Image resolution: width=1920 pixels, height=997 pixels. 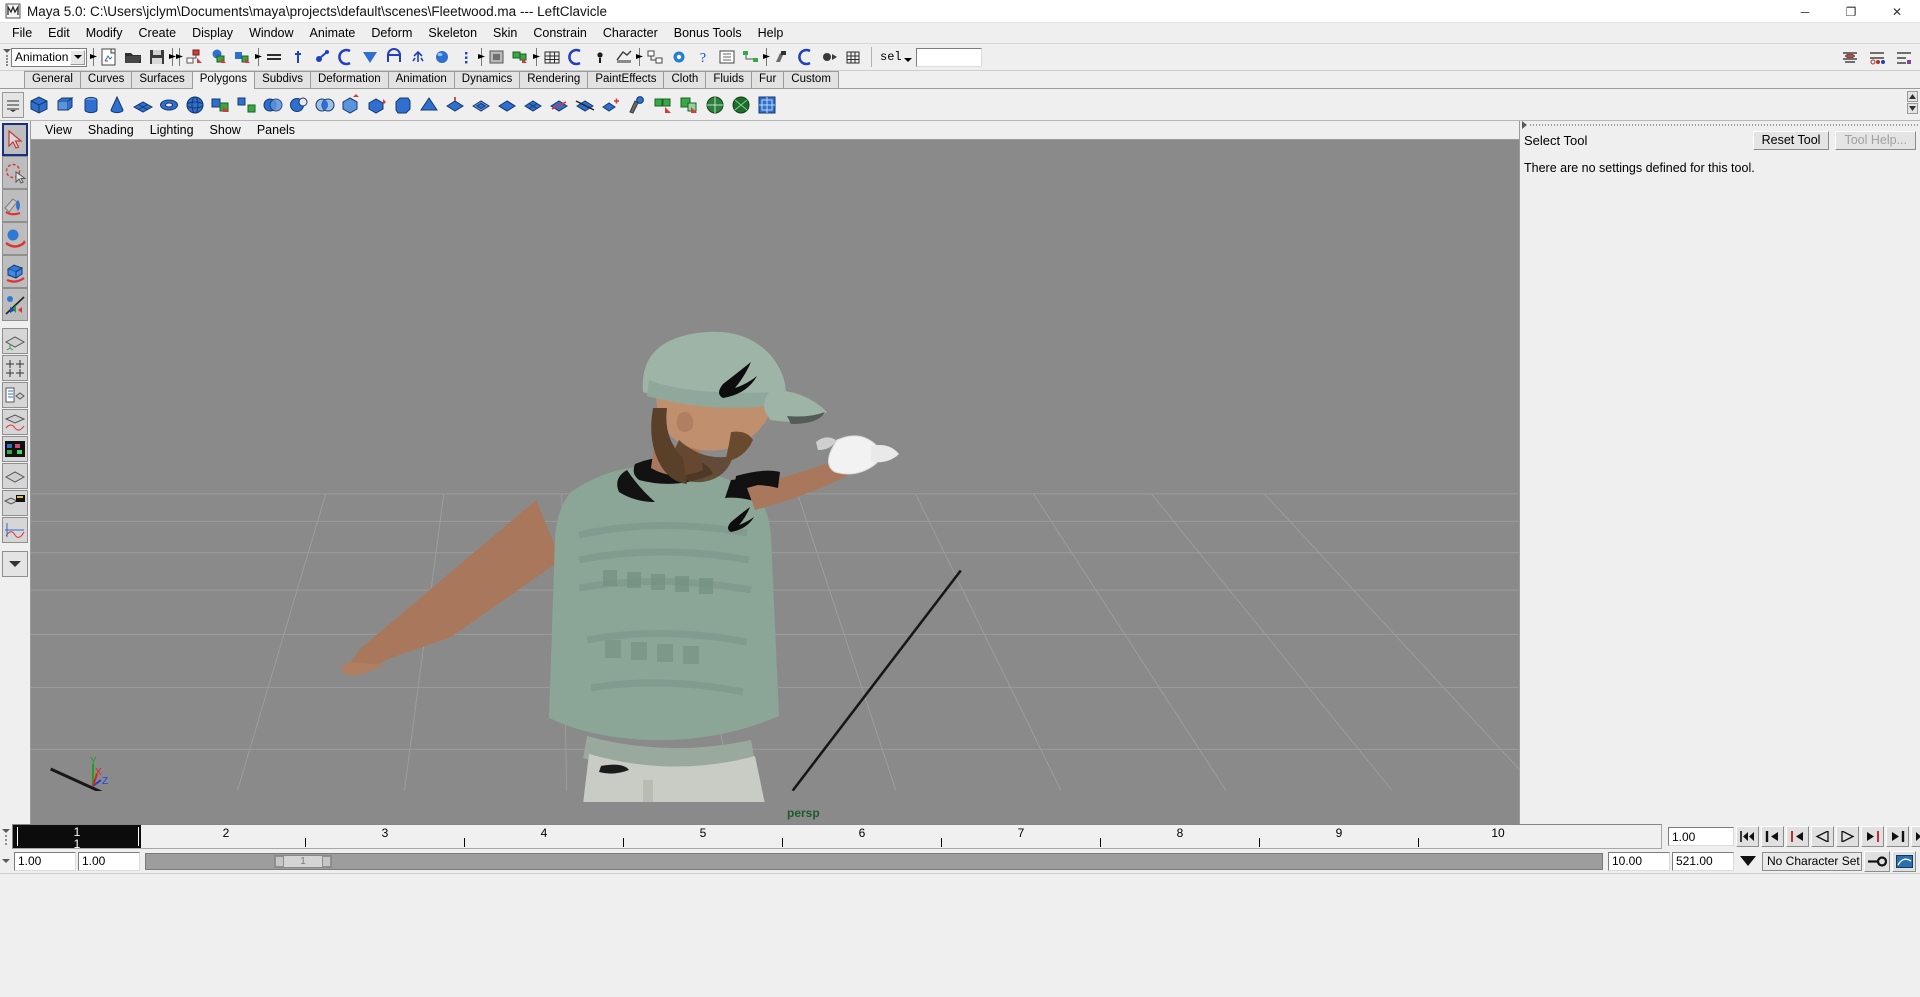 What do you see at coordinates (13, 104) in the screenshot?
I see `shelf-options-button` at bounding box center [13, 104].